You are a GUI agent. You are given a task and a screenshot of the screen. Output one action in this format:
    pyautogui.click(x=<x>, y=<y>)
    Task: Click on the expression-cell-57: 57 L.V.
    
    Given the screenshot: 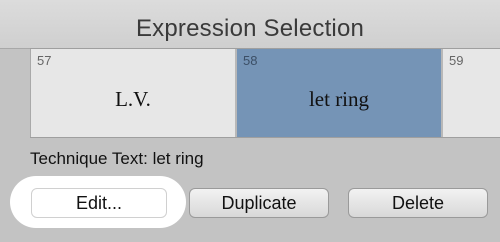 What is the action you would take?
    pyautogui.click(x=133, y=93)
    